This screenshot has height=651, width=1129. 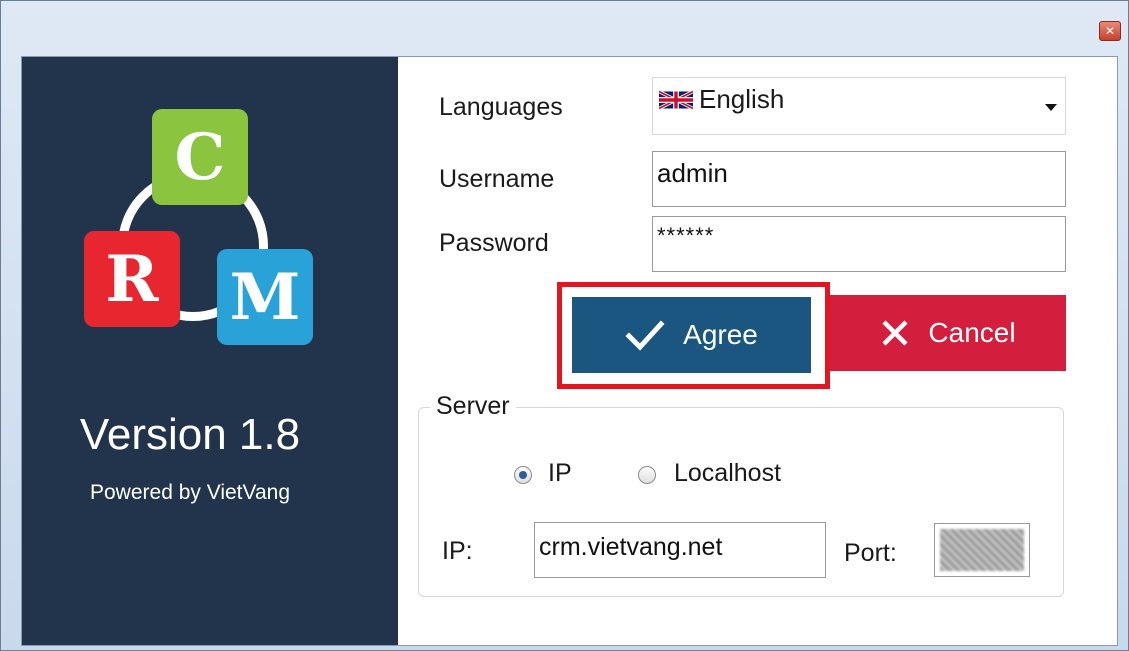 I want to click on close-button: ✕, so click(x=1110, y=31).